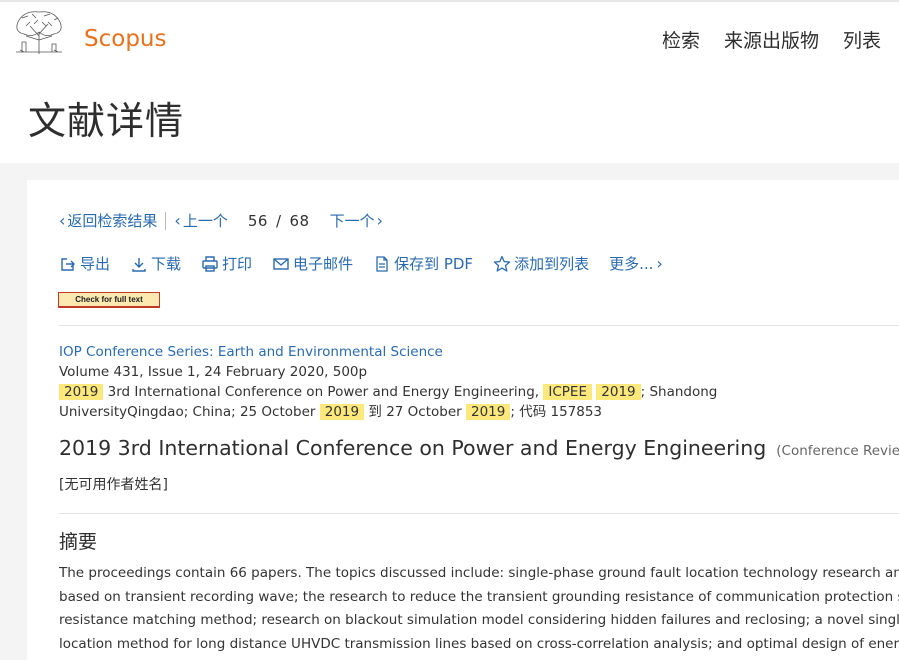 Image resolution: width=899 pixels, height=660 pixels. I want to click on pager-count: 56 / 68, so click(279, 221).